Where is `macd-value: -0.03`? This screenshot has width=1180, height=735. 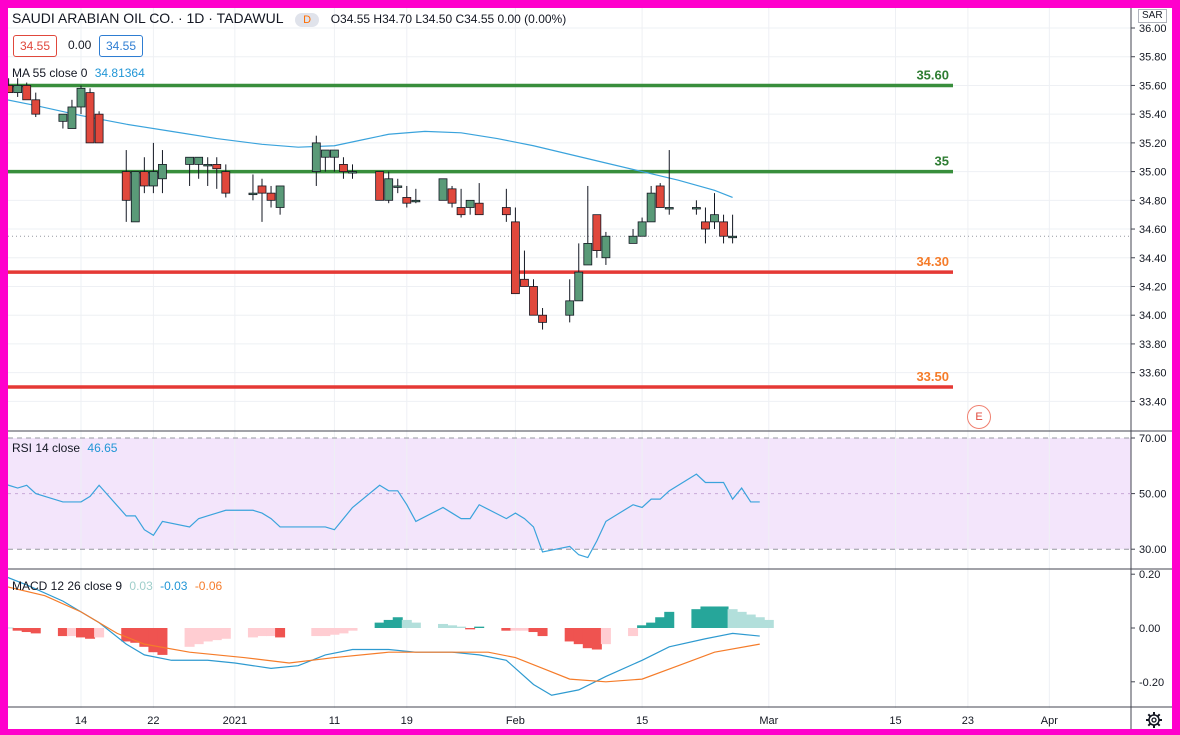
macd-value: -0.03 is located at coordinates (174, 586).